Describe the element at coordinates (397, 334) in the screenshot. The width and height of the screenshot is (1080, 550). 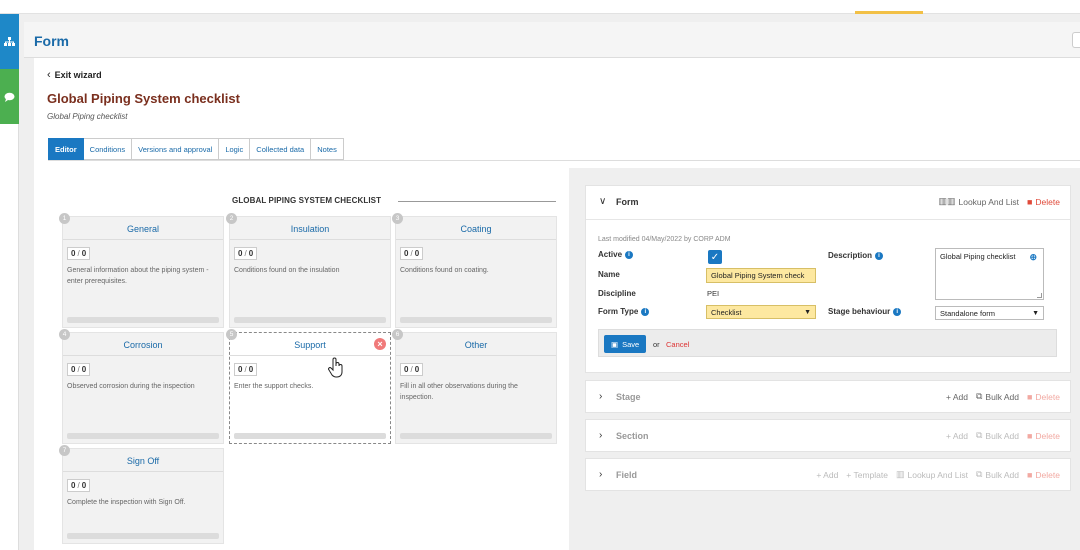
I see `stage-number: 6` at that location.